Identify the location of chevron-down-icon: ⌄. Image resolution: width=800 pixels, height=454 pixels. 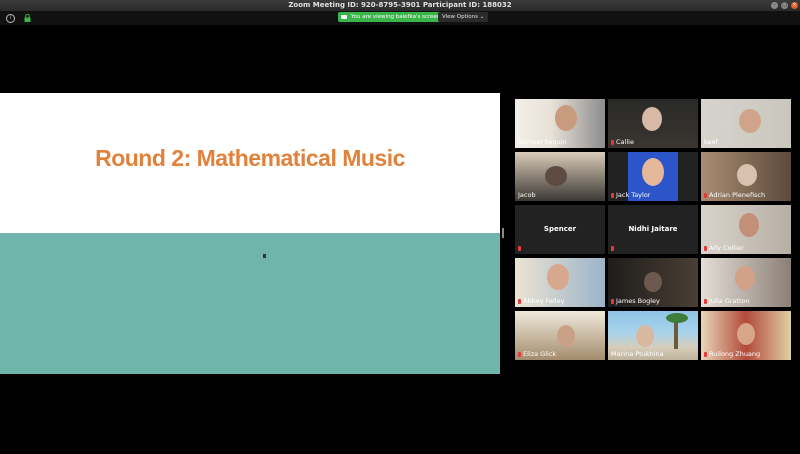
(482, 17).